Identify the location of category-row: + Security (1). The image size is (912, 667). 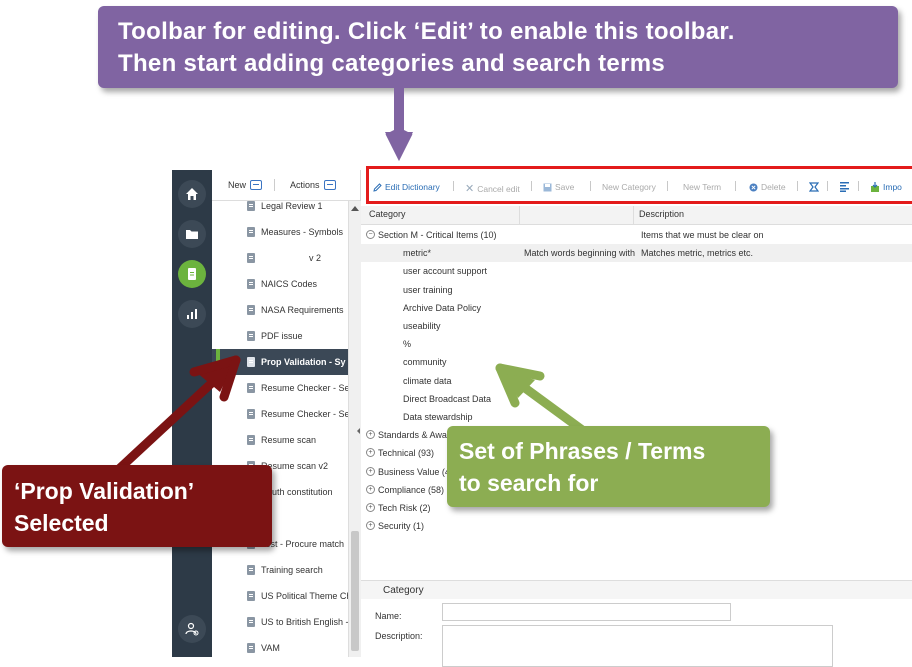
(636, 526).